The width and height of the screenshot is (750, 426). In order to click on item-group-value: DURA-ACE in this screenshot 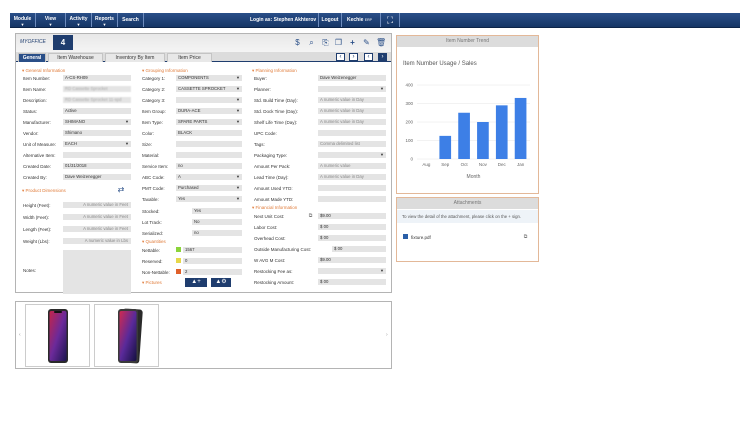, I will do `click(189, 110)`.